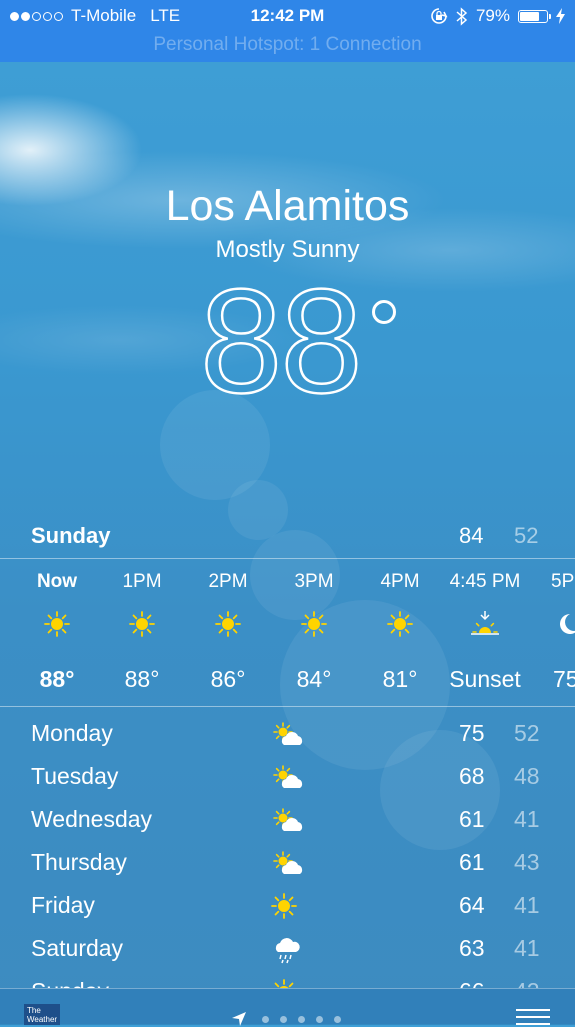 The image size is (575, 1027). What do you see at coordinates (287, 540) in the screenshot?
I see `today-summary: Sunday 84 52` at bounding box center [287, 540].